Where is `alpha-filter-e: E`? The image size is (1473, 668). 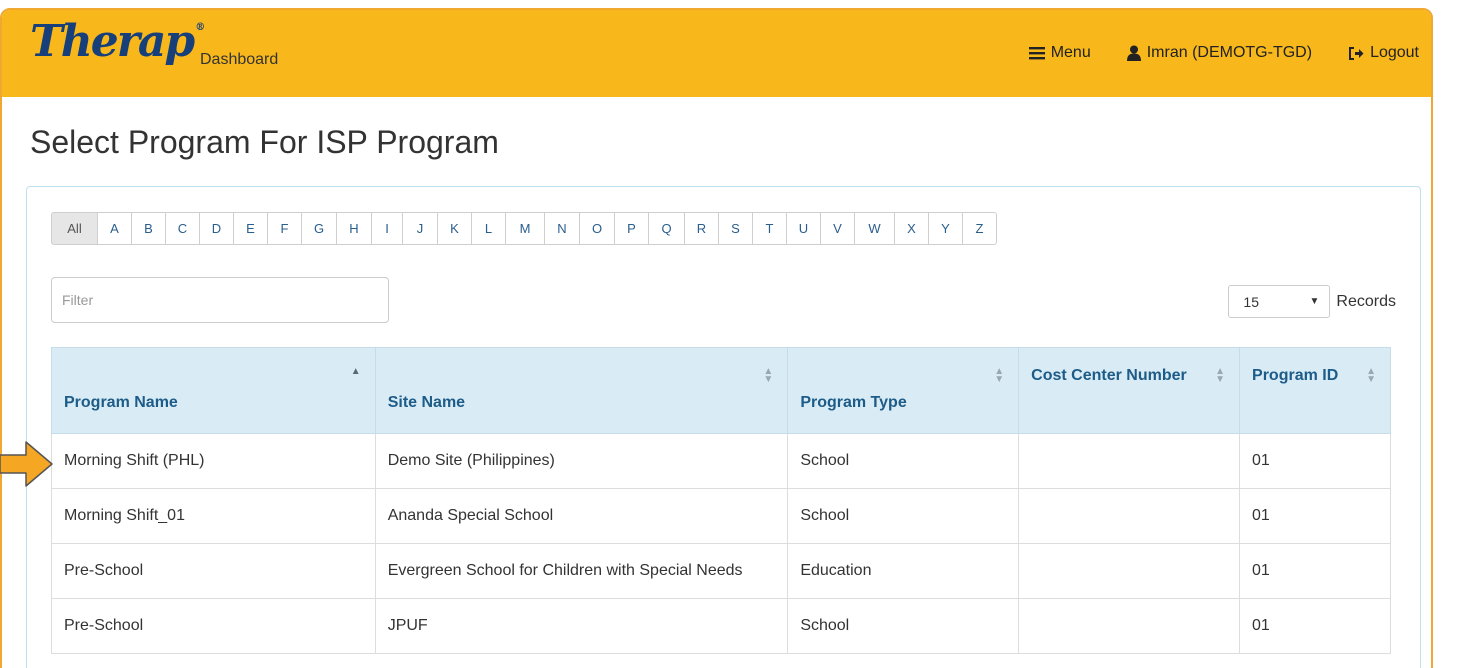 alpha-filter-e: E is located at coordinates (251, 228).